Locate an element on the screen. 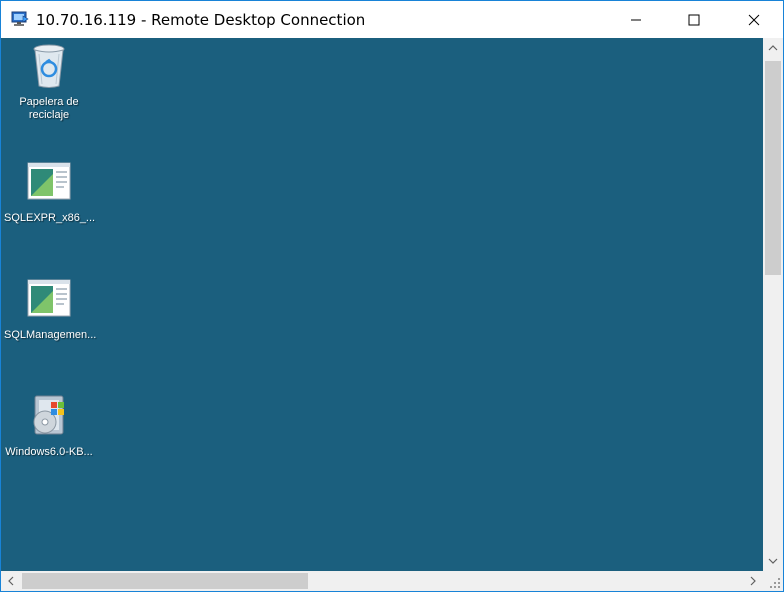  chevron-up-icon is located at coordinates (773, 48).